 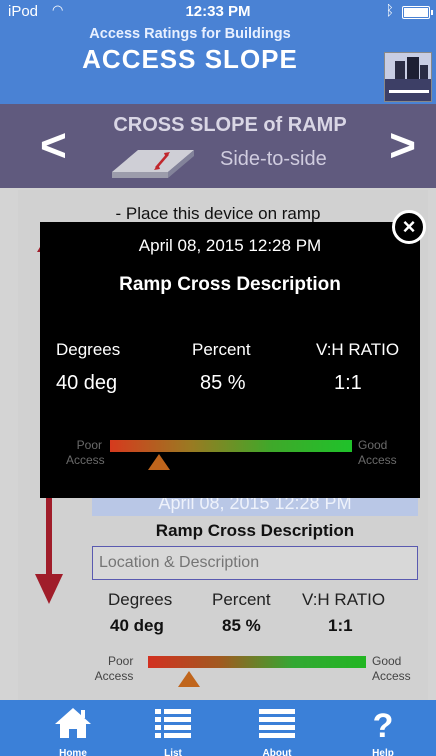 What do you see at coordinates (273, 159) in the screenshot?
I see `measurement-subtitle: Side-to-side` at bounding box center [273, 159].